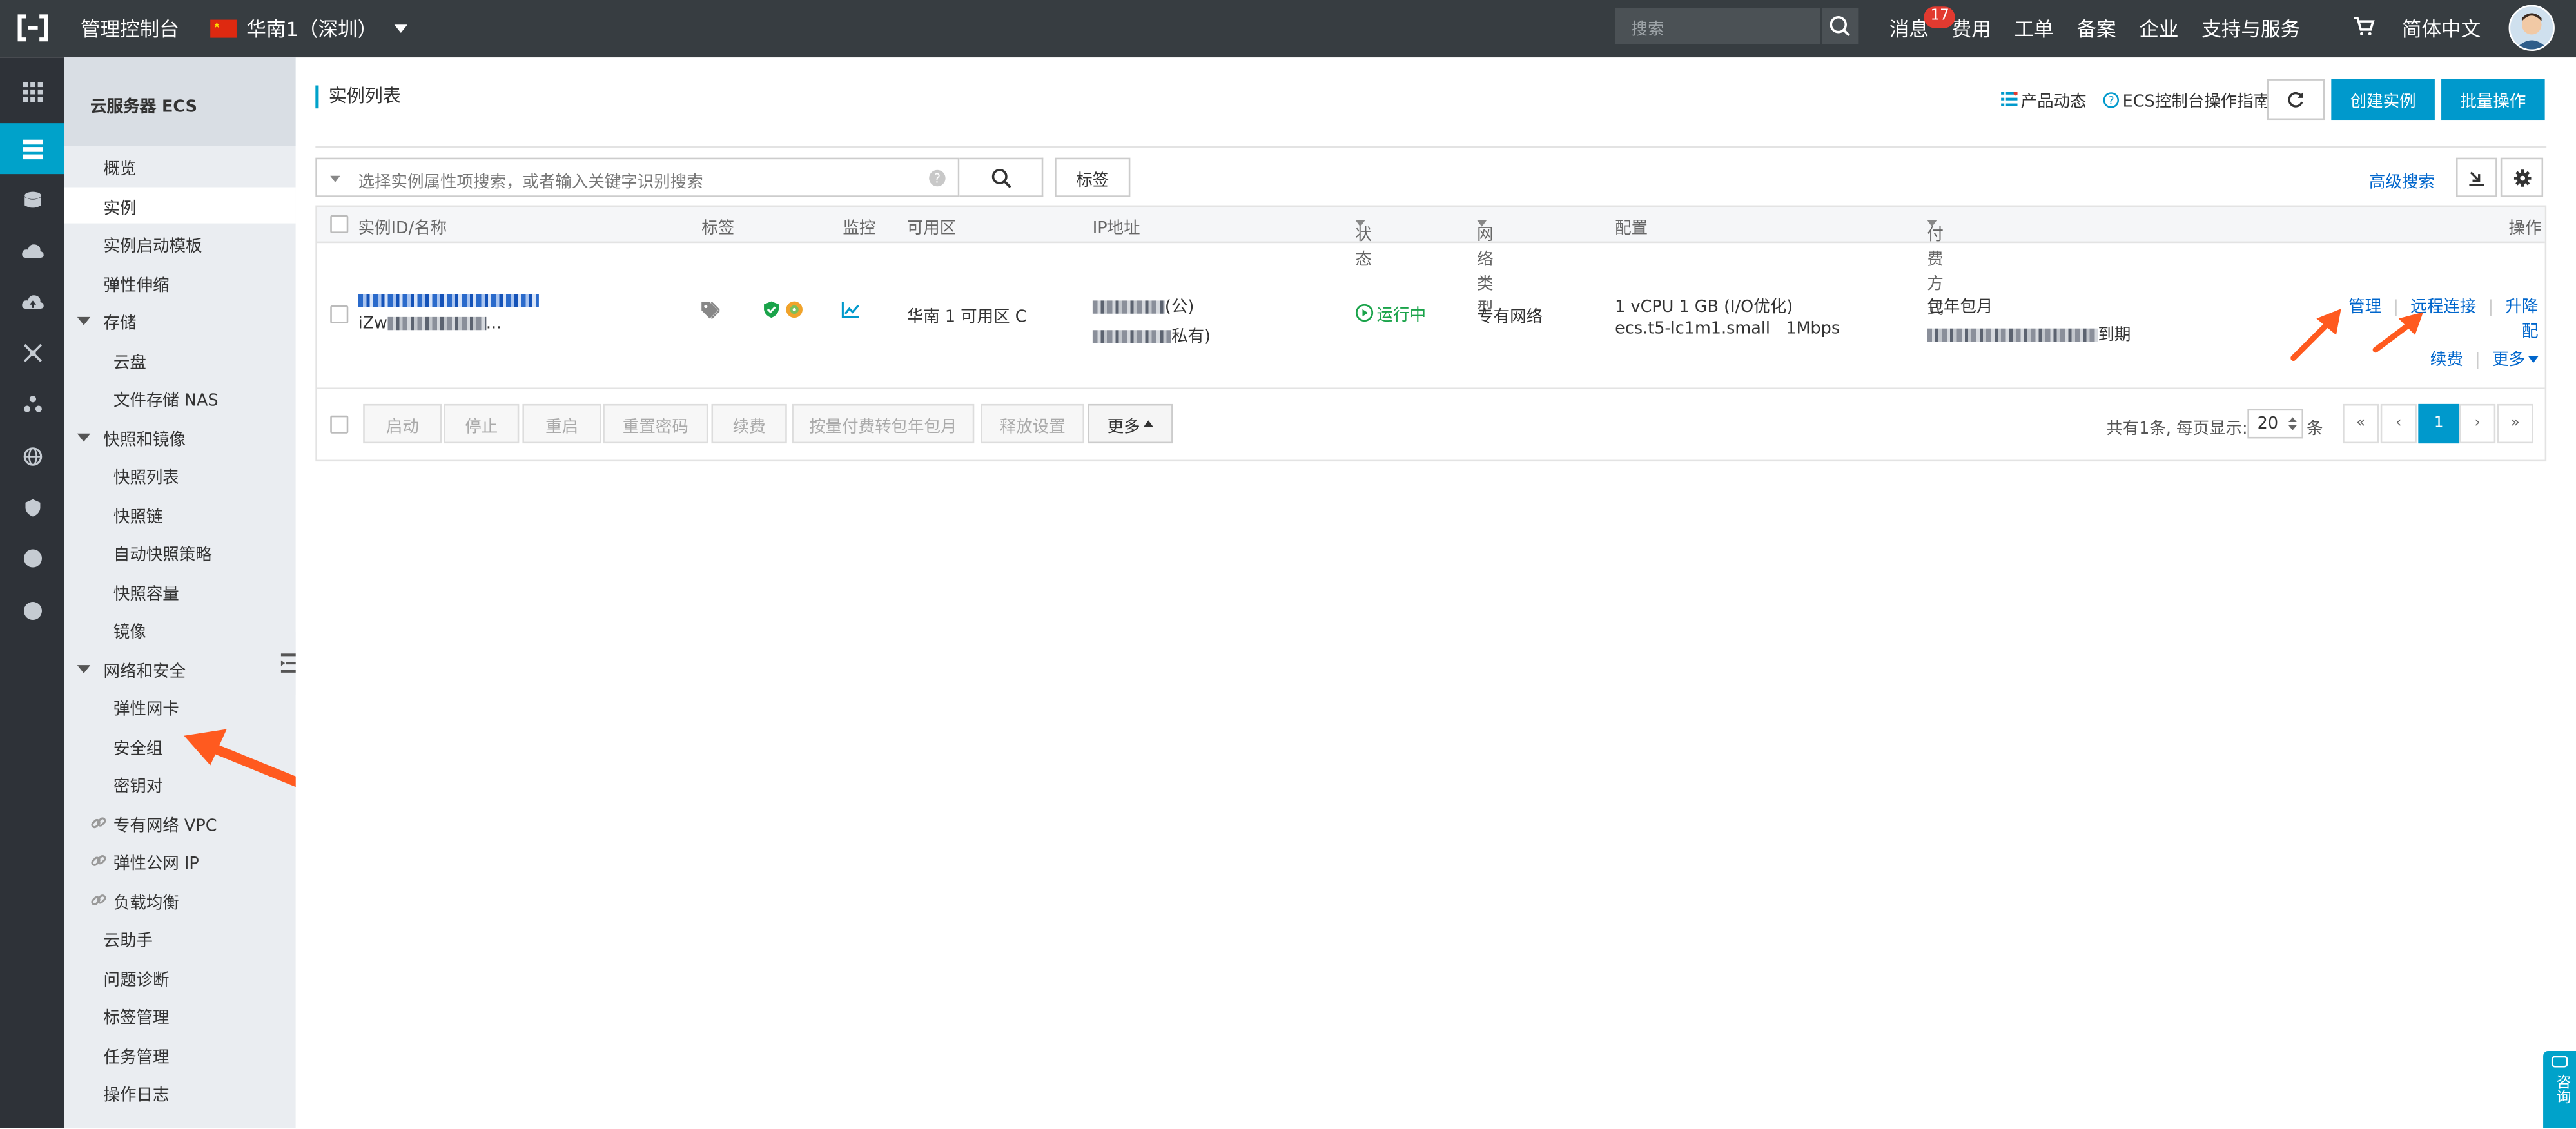 Image resolution: width=2576 pixels, height=1129 pixels. I want to click on nav-messages: 消息, so click(1909, 29).